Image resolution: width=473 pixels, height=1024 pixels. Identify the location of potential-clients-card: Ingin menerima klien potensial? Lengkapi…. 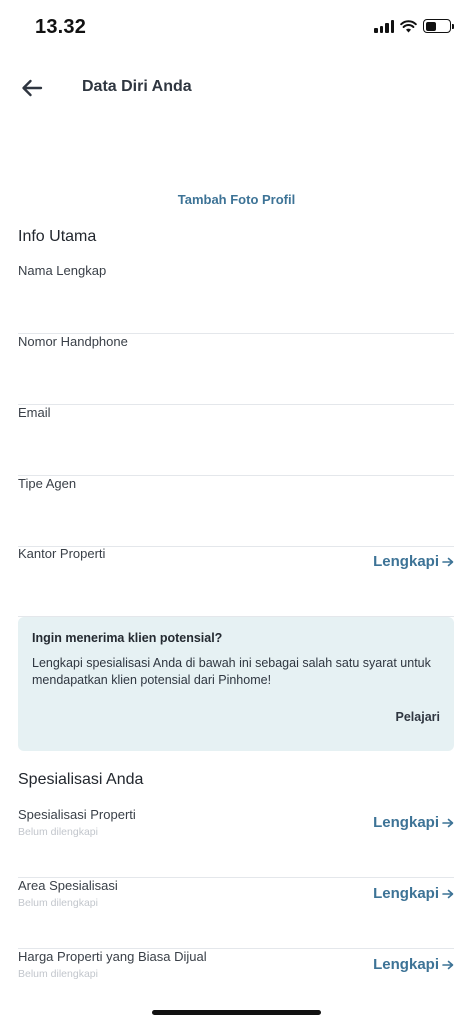
(236, 684).